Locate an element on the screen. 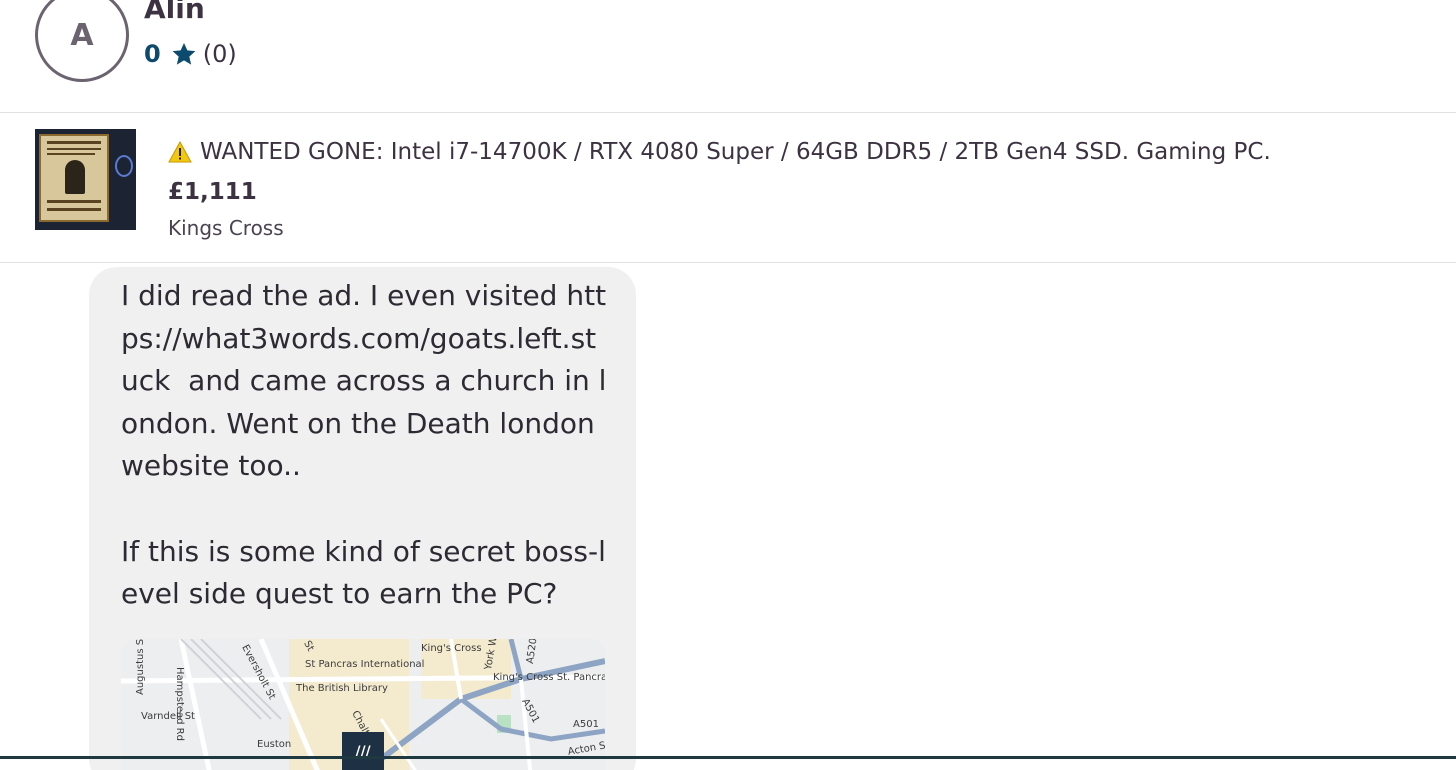 This screenshot has height=770, width=1456. star-icon is located at coordinates (184, 53).